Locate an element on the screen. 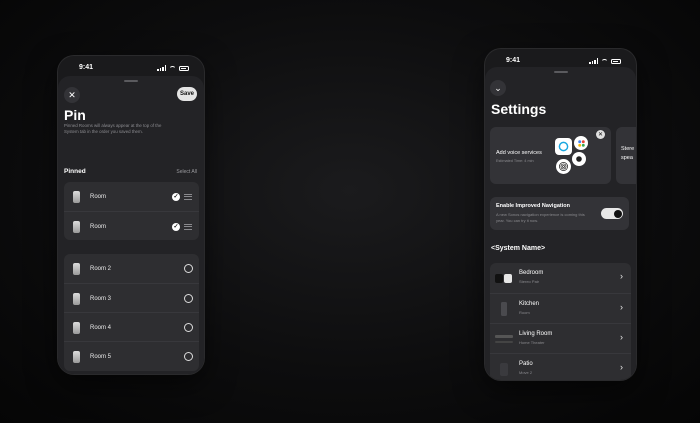 The width and height of the screenshot is (700, 423). room-row-living-room: Living Room Home Theater › is located at coordinates (560, 338).